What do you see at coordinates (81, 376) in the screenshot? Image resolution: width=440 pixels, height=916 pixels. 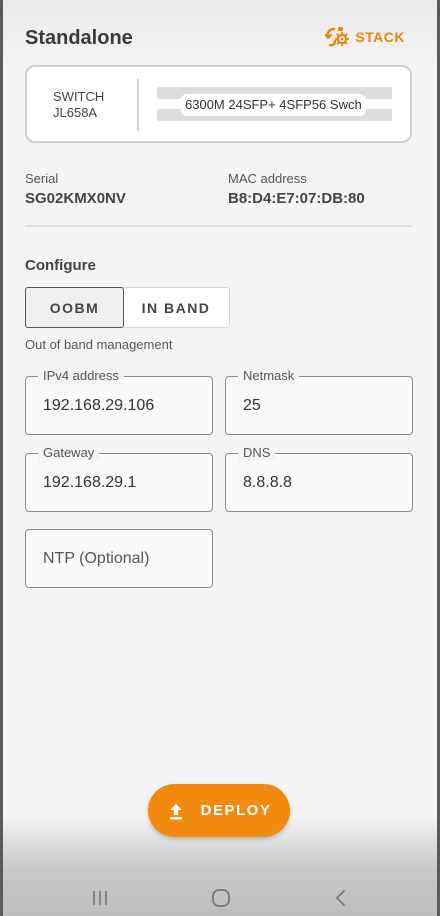 I see `ipv4-label: IPv4 address` at bounding box center [81, 376].